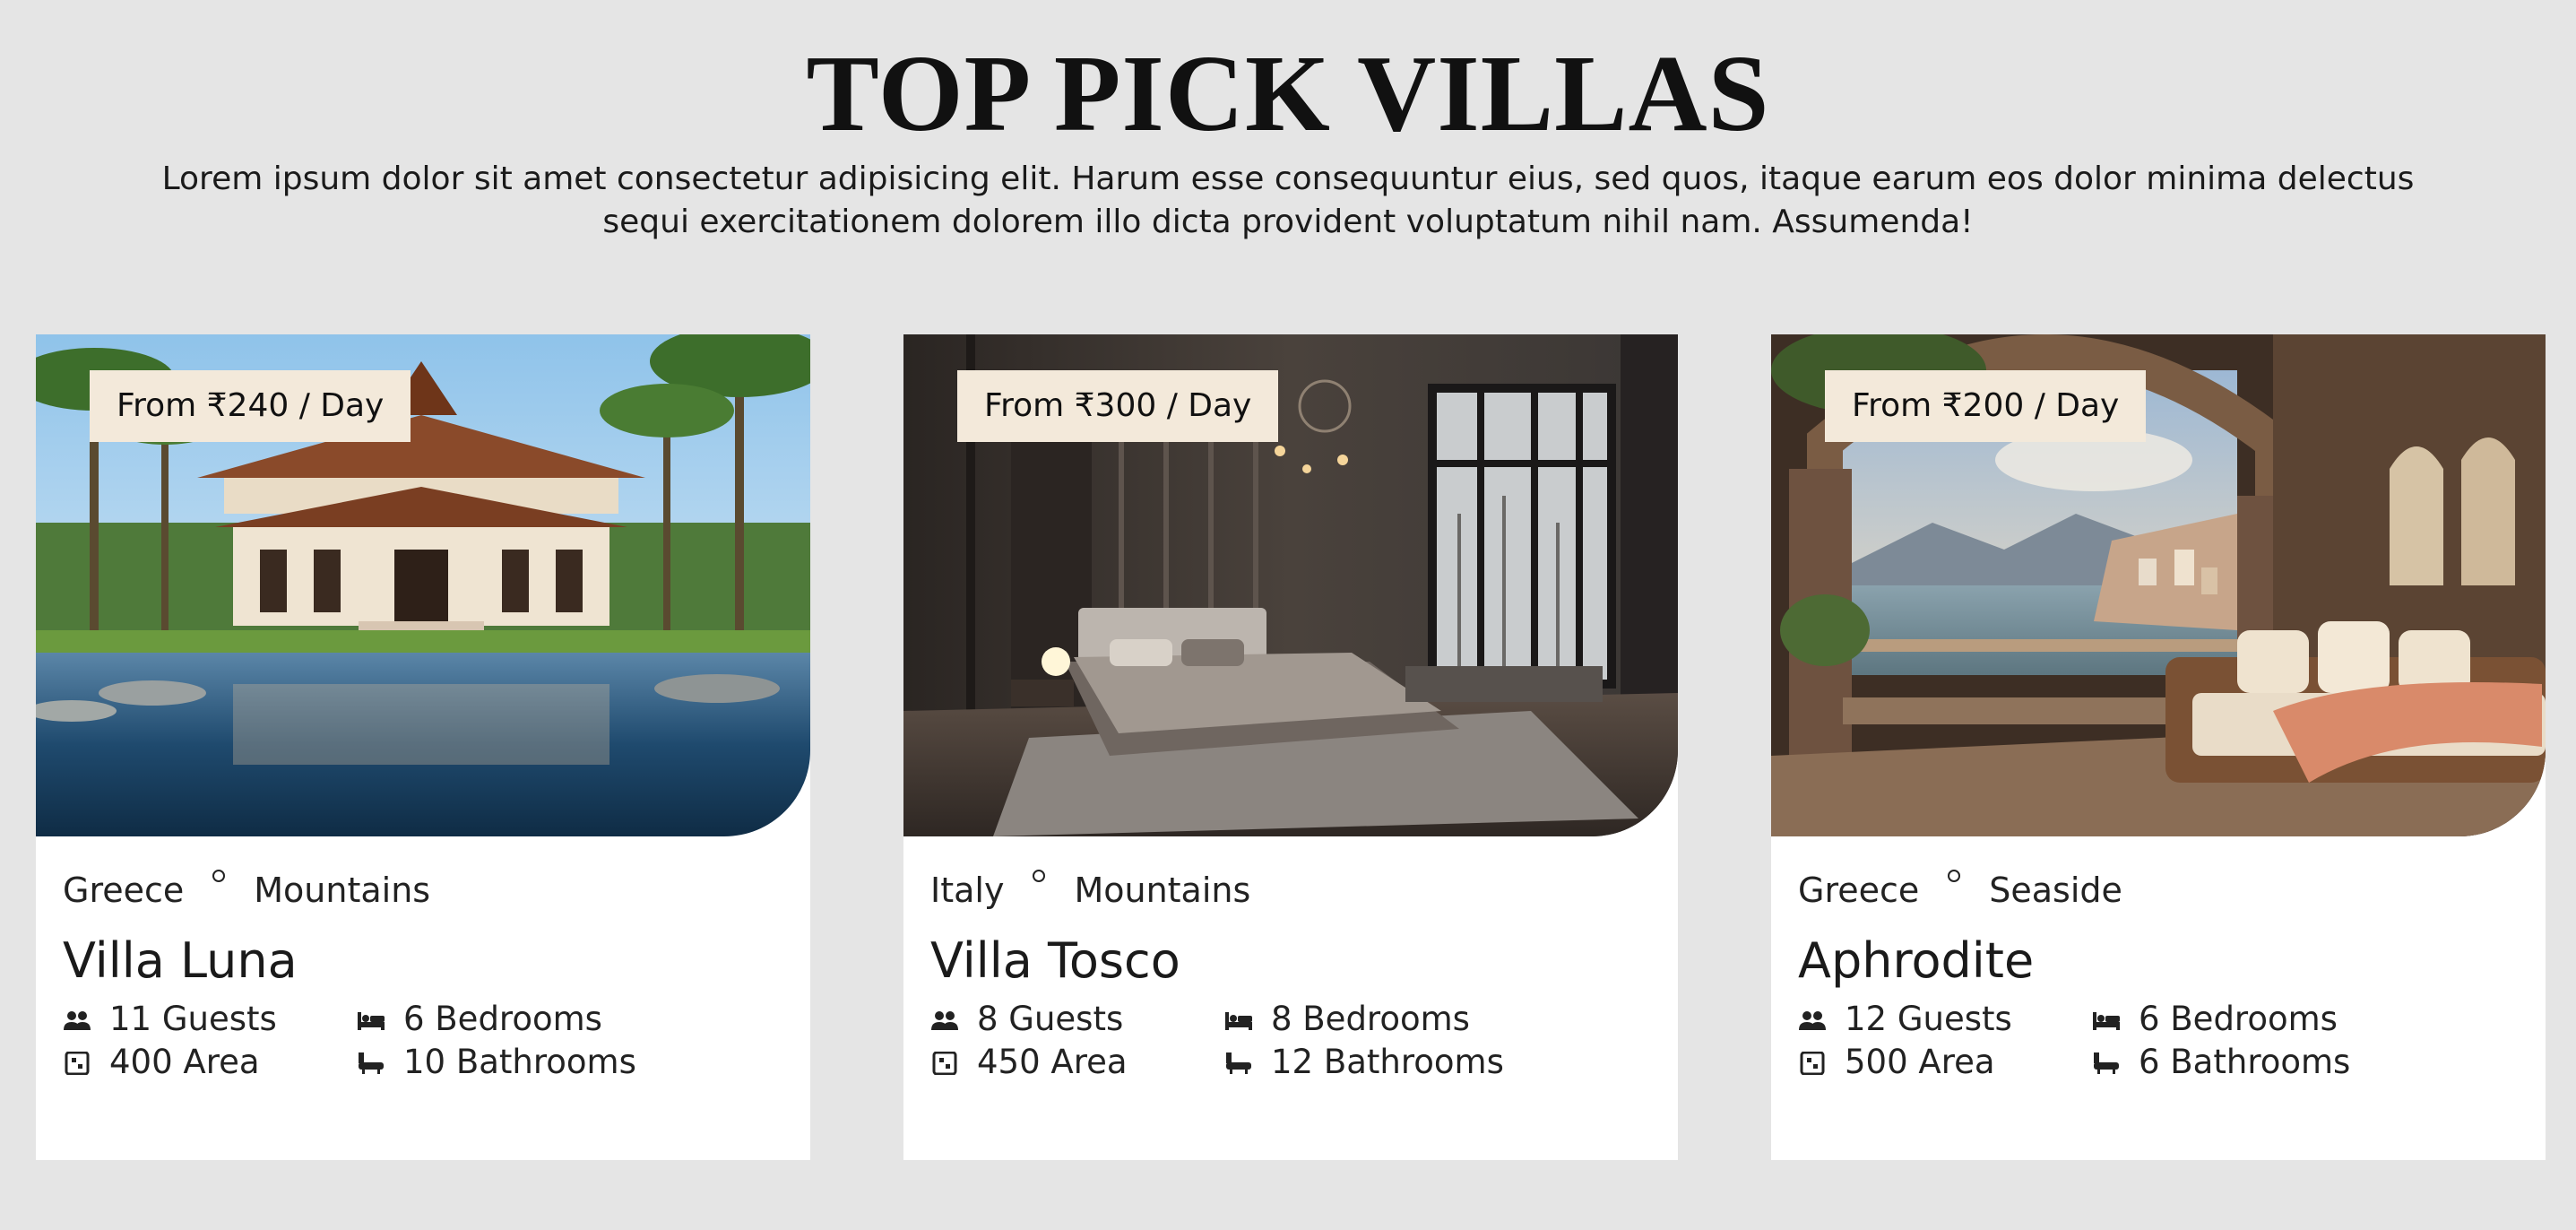 The width and height of the screenshot is (2576, 1230). Describe the element at coordinates (1960, 890) in the screenshot. I see `villa-location: Greece Seaside` at that location.